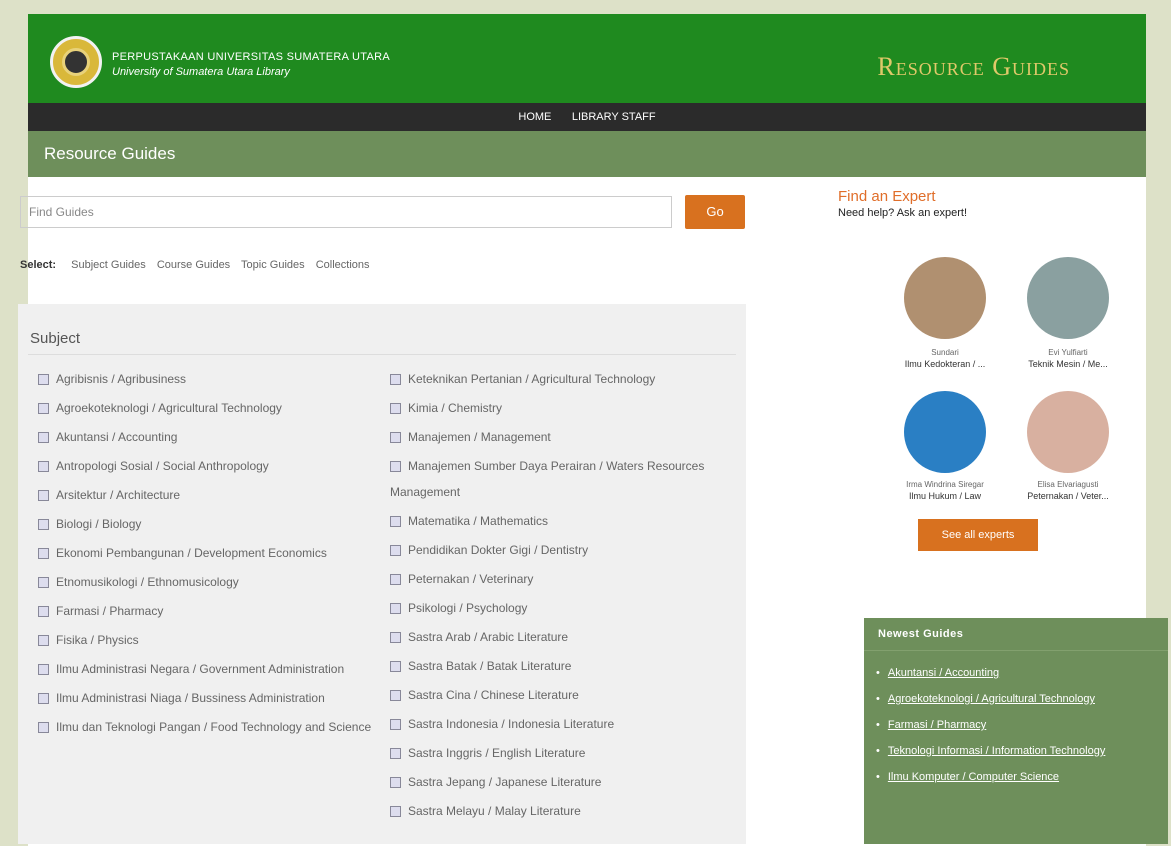  What do you see at coordinates (565, 724) in the screenshot?
I see `subject-item: Sastra Indonesia / Indonesia Literature` at bounding box center [565, 724].